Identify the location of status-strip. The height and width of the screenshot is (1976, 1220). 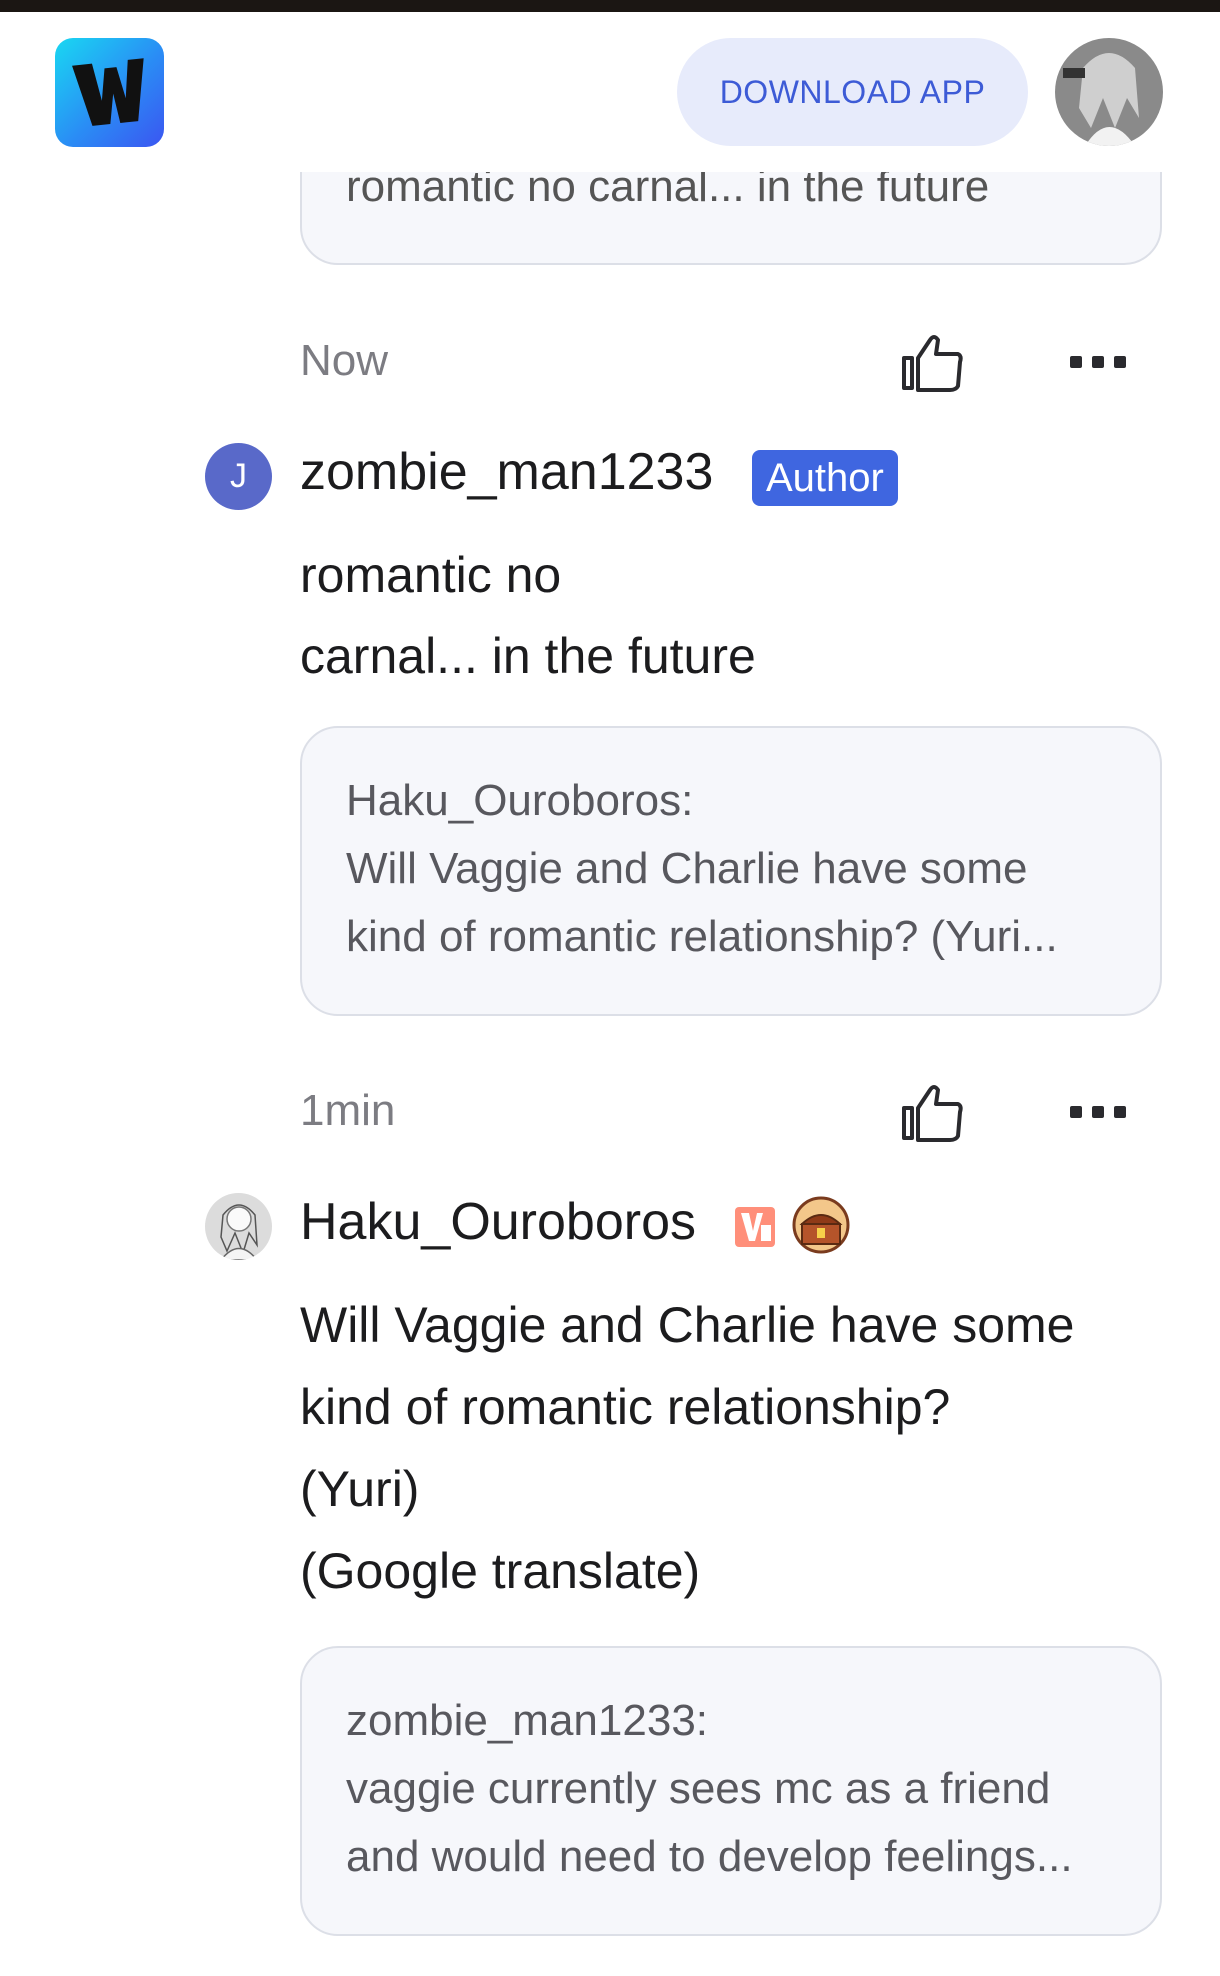
(610, 6).